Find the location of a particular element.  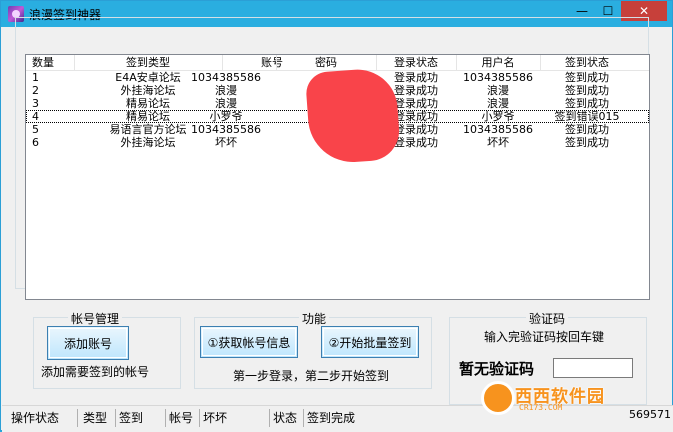

get-account-info-button-label: ①获取帐号信息 is located at coordinates (249, 342).